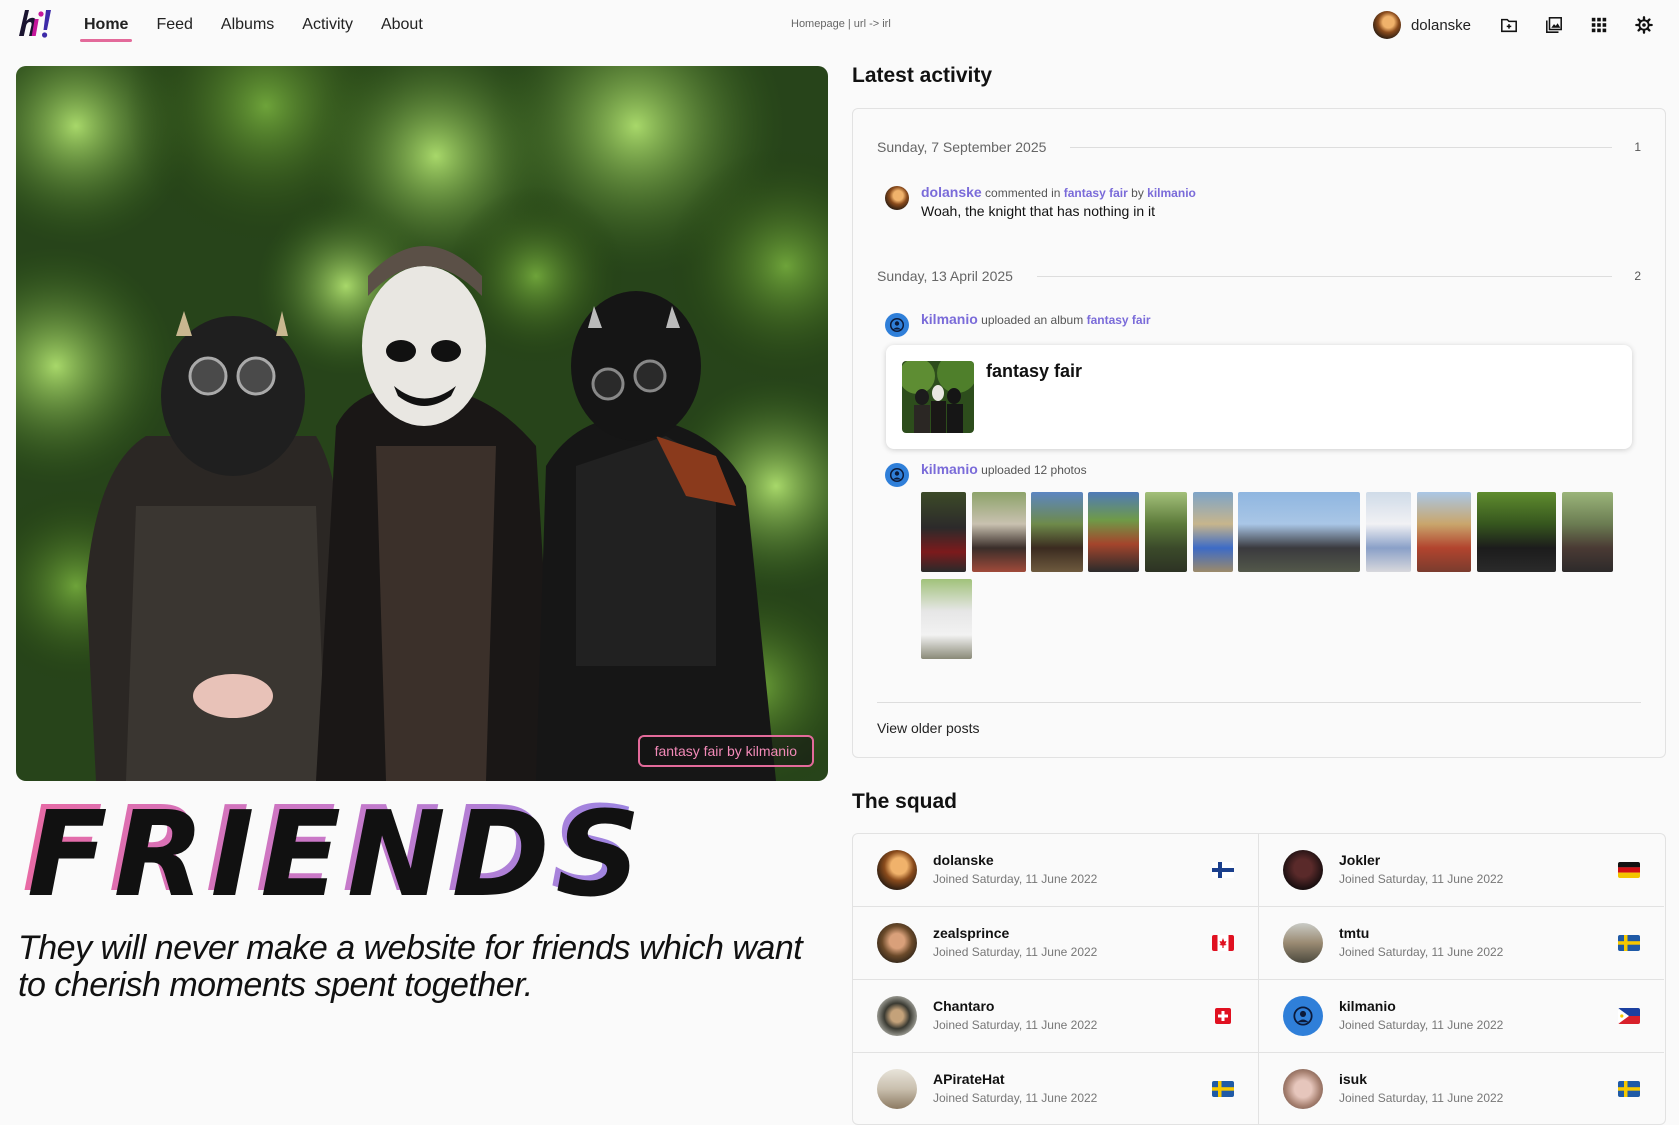  What do you see at coordinates (1554, 25) in the screenshot?
I see `gallery-icon` at bounding box center [1554, 25].